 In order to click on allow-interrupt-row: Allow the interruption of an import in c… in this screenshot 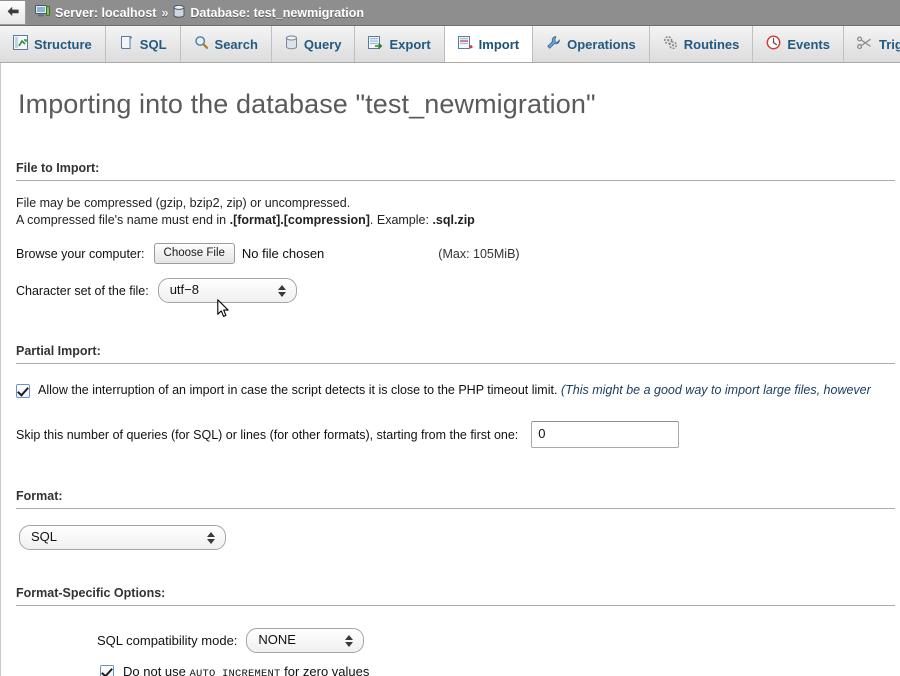, I will do `click(454, 390)`.